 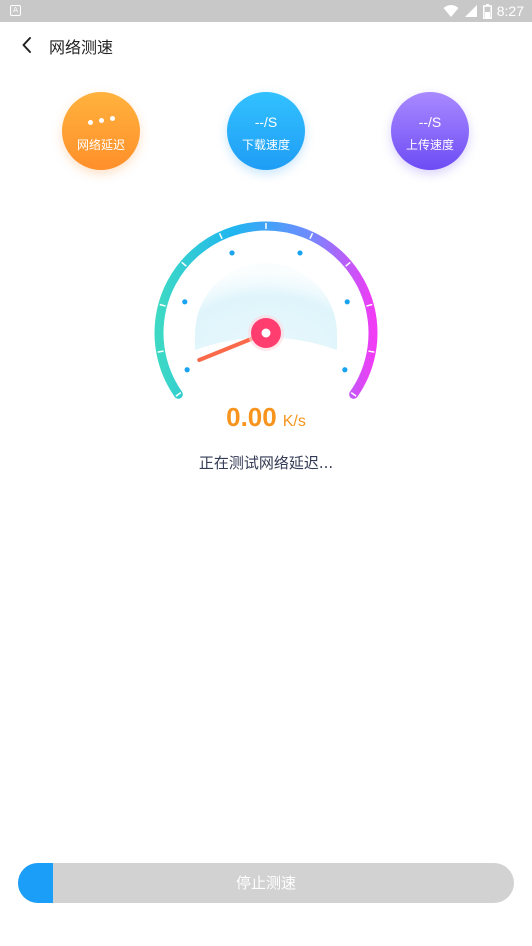 I want to click on clock: 8:27, so click(x=510, y=11).